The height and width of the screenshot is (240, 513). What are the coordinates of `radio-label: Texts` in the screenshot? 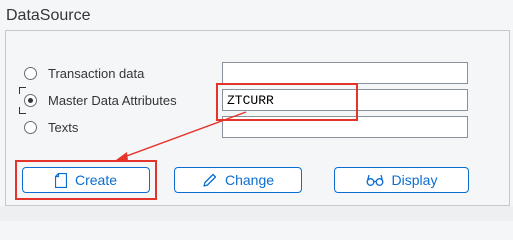 It's located at (63, 127).